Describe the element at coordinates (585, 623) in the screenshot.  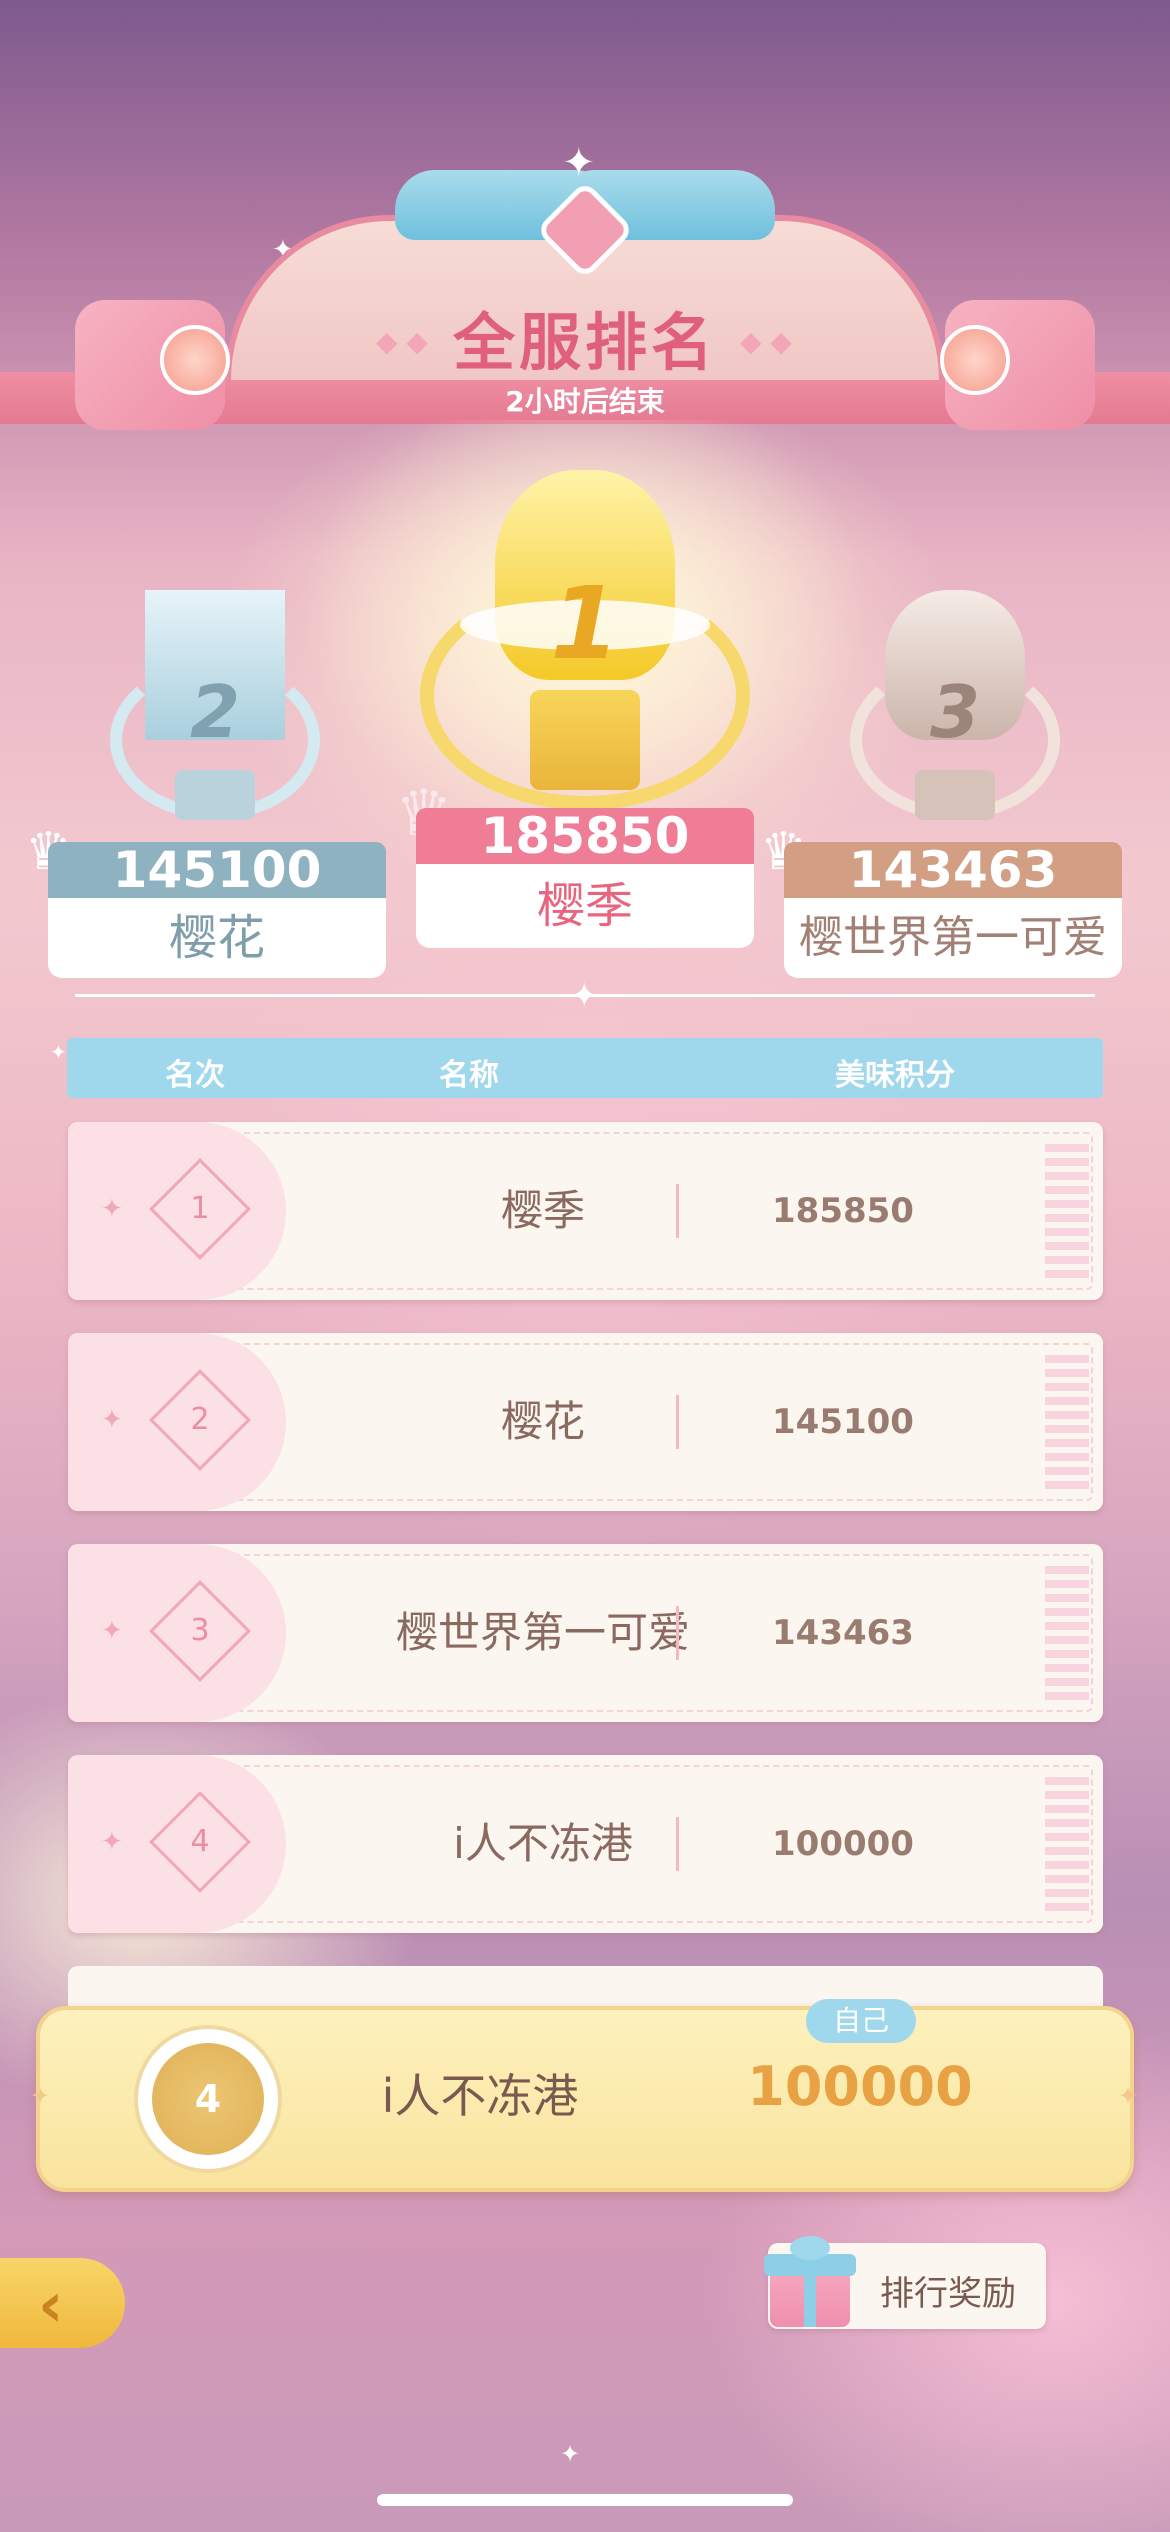
I see `trophy-rank-number: 1` at that location.